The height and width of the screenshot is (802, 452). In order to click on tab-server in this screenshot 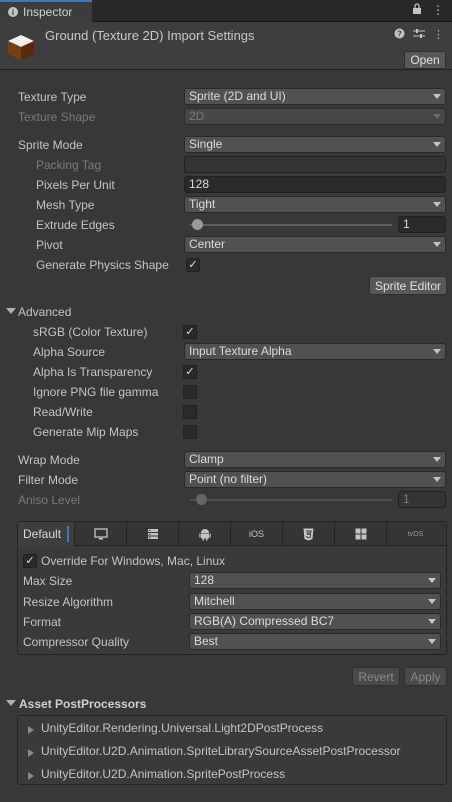, I will do `click(153, 534)`.